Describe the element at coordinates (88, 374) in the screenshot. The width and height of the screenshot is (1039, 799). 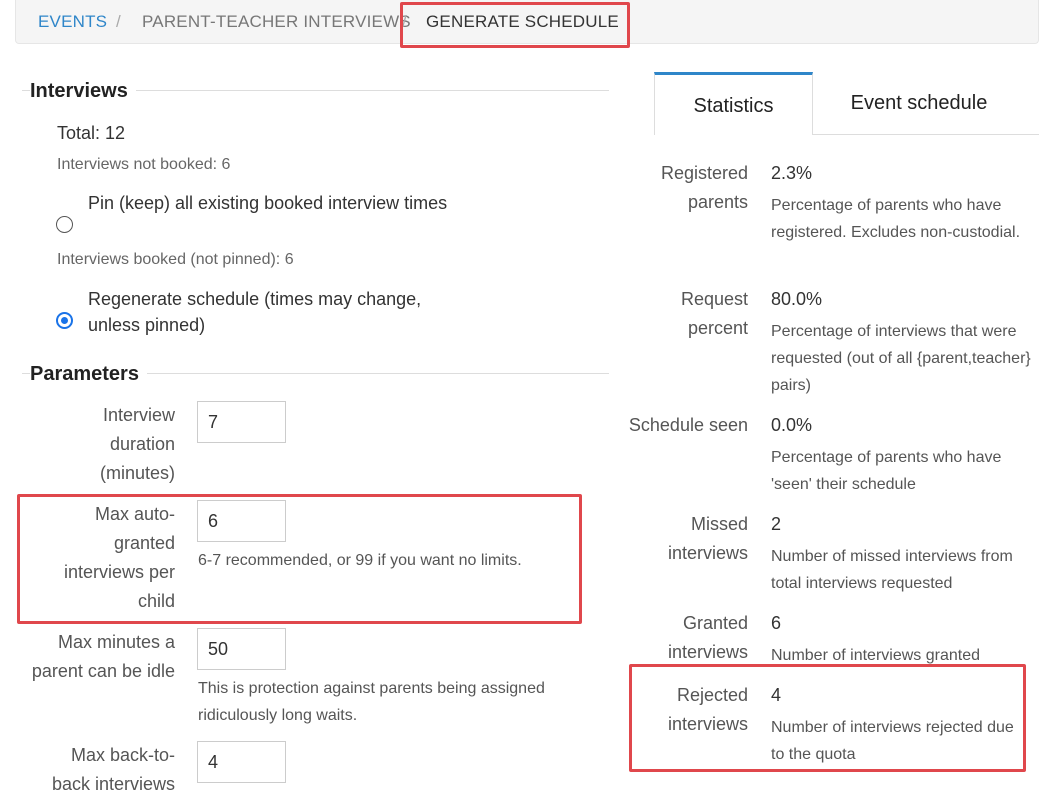
I see `parameters-legend: Parameters` at that location.